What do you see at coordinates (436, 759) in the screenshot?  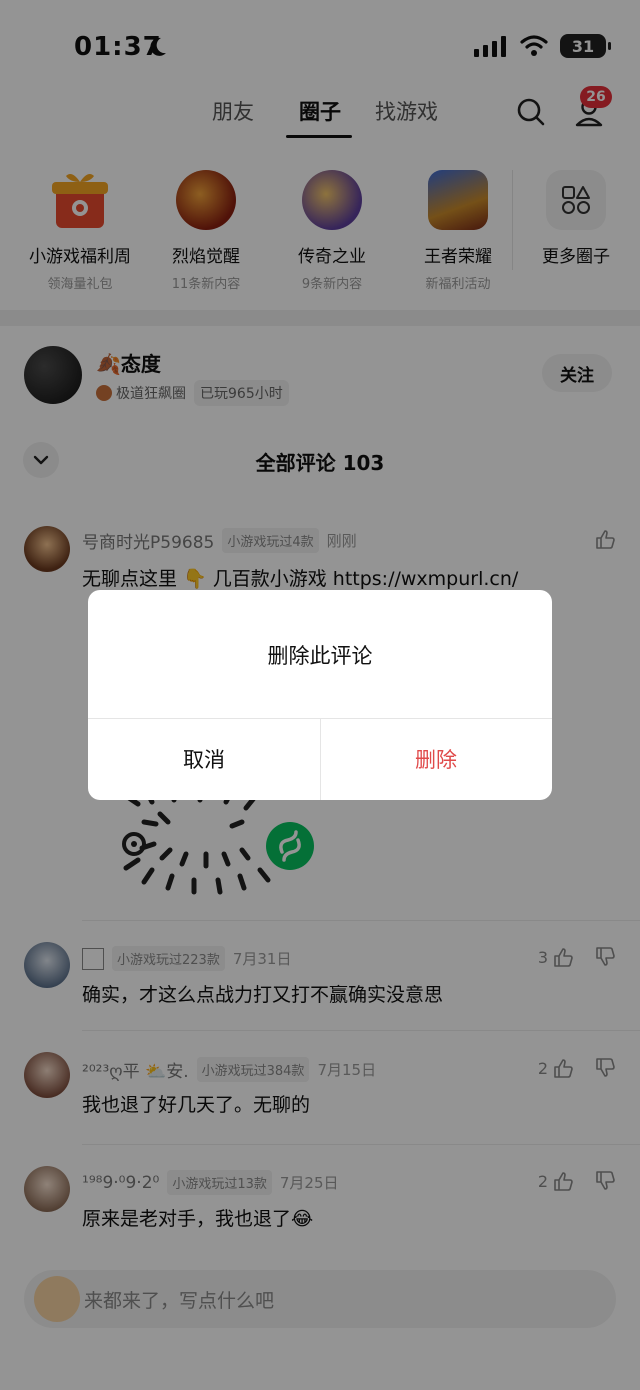 I see `delete-button: 删除` at bounding box center [436, 759].